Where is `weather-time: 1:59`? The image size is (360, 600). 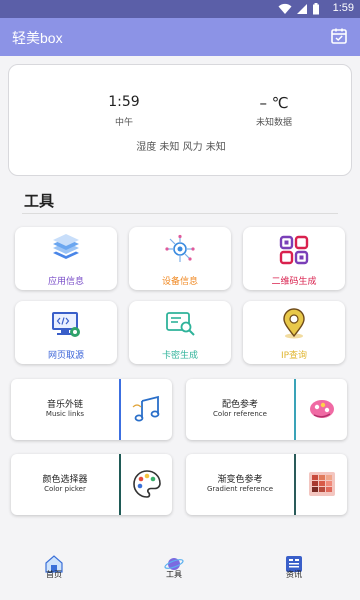
weather-time: 1:59 is located at coordinates (124, 102).